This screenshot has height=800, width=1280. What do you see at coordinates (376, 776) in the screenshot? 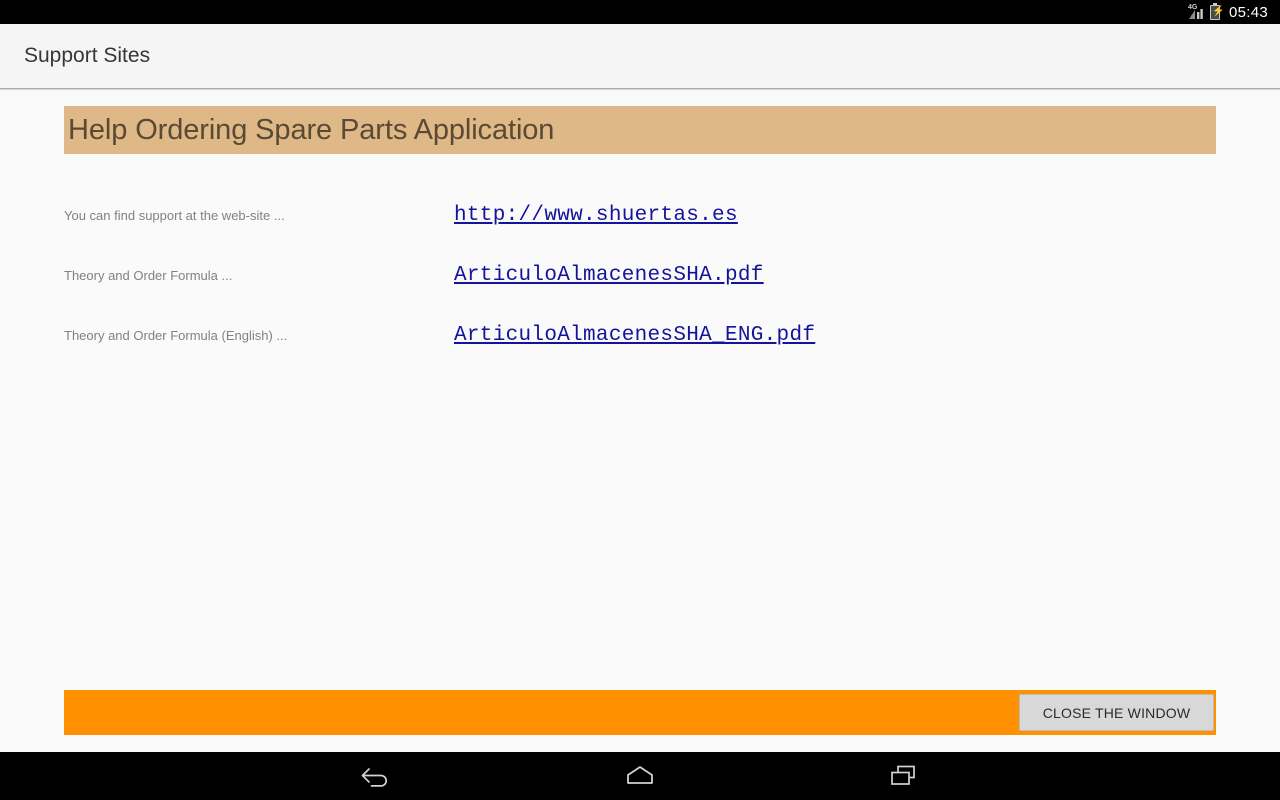
I see `back-arrow-icon` at bounding box center [376, 776].